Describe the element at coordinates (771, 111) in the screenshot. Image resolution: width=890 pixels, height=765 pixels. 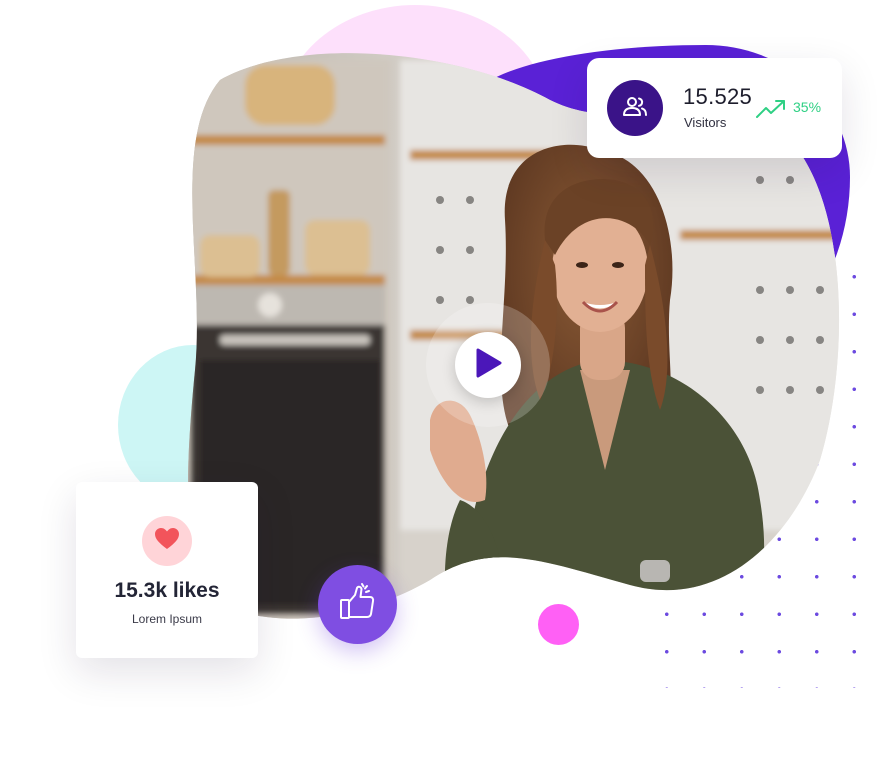
I see `trend-up-icon` at that location.